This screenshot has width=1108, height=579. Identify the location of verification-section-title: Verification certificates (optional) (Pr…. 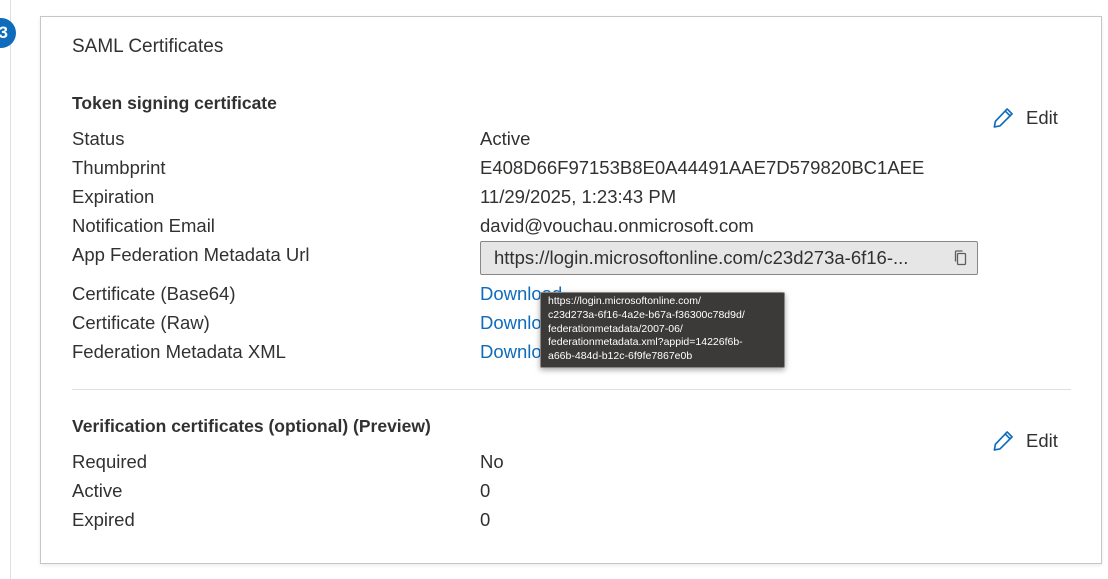
(251, 426).